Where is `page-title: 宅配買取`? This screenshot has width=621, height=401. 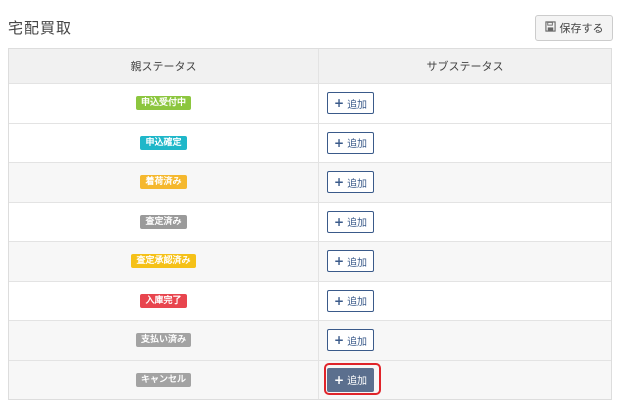 page-title: 宅配買取 is located at coordinates (40, 28).